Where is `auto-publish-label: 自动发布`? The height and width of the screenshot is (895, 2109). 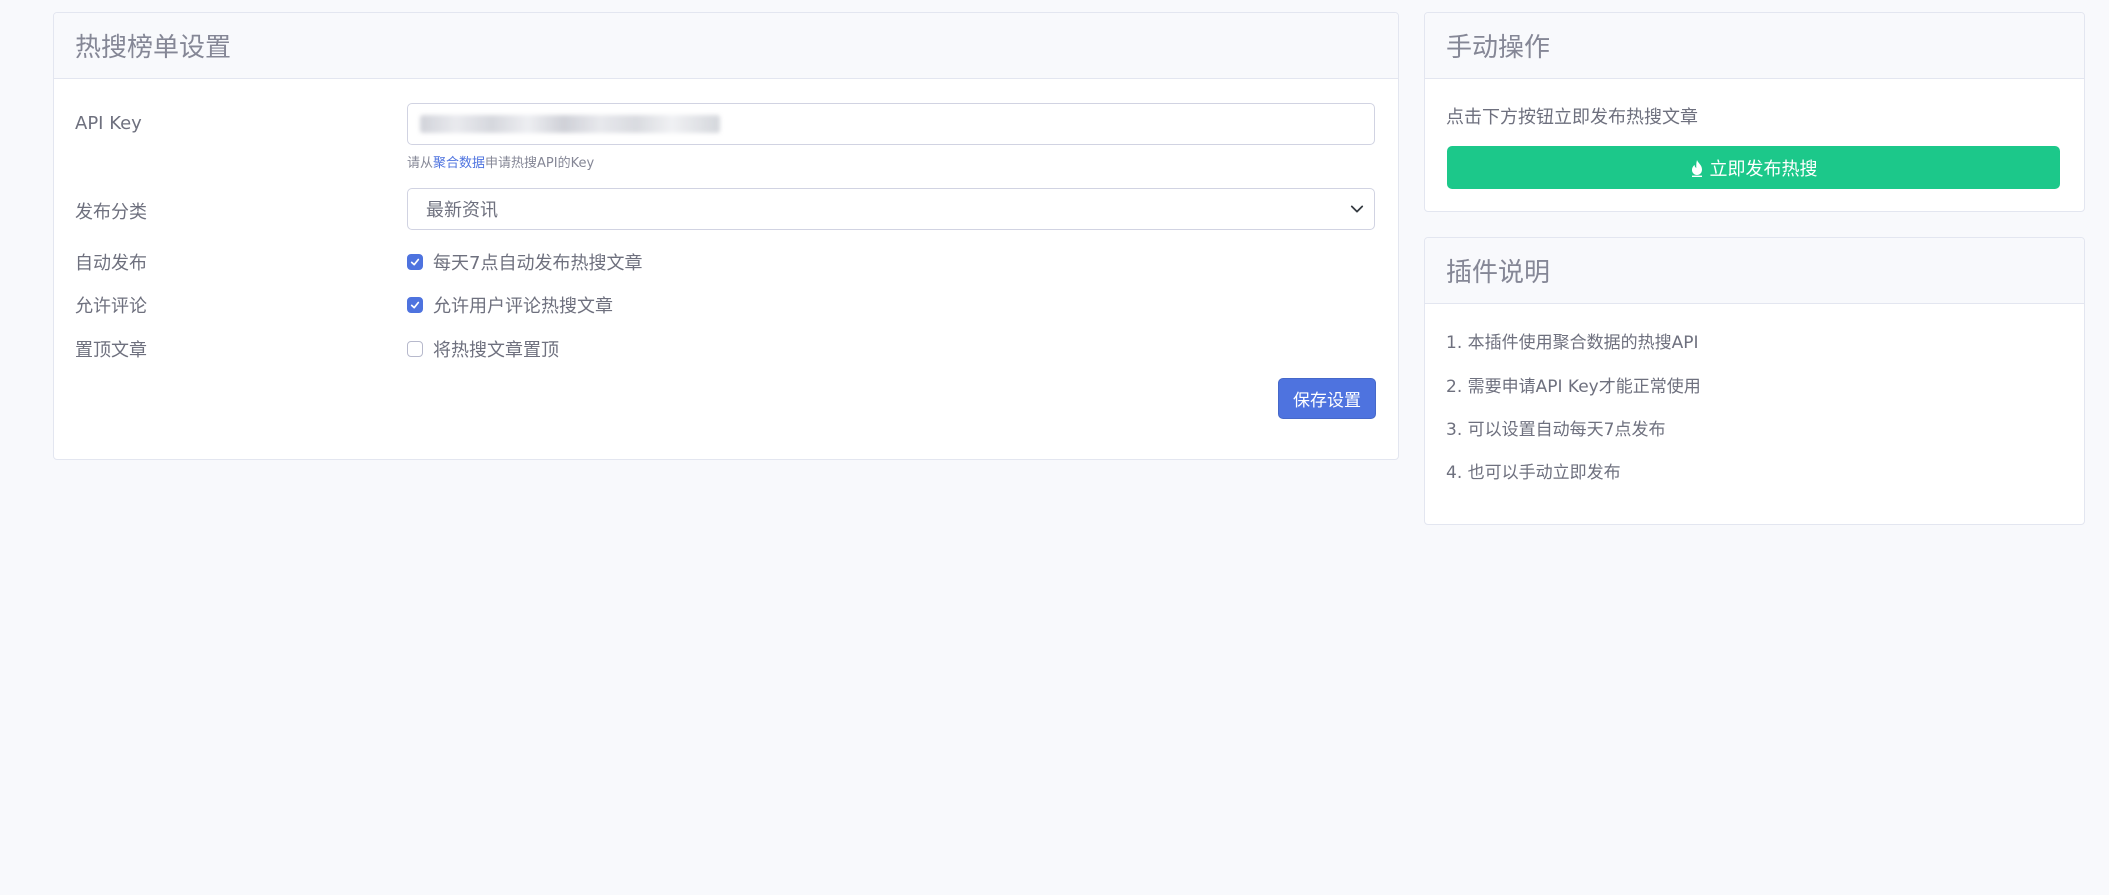 auto-publish-label: 自动发布 is located at coordinates (111, 263).